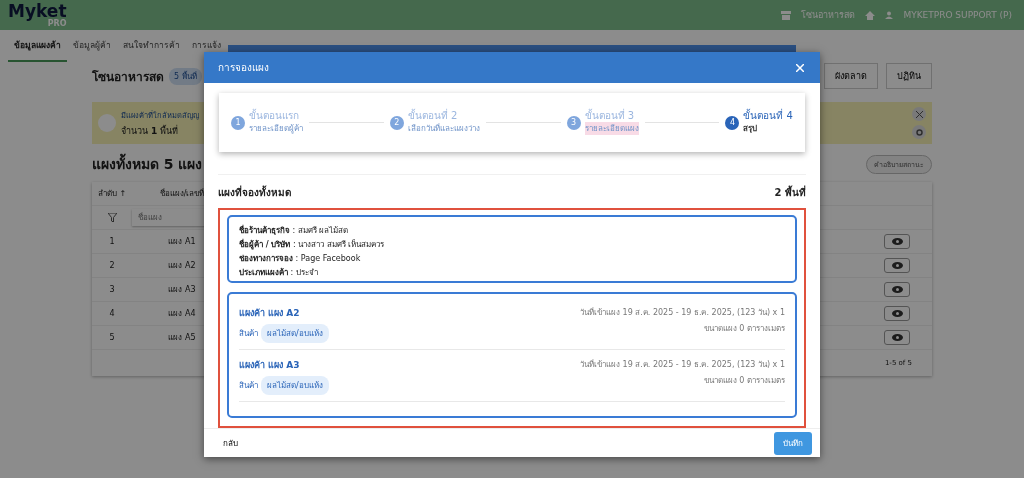  I want to click on info-line: ชื่อร้านค้าธุรกิจ : สมศรี ผลไม้สด, so click(294, 230).